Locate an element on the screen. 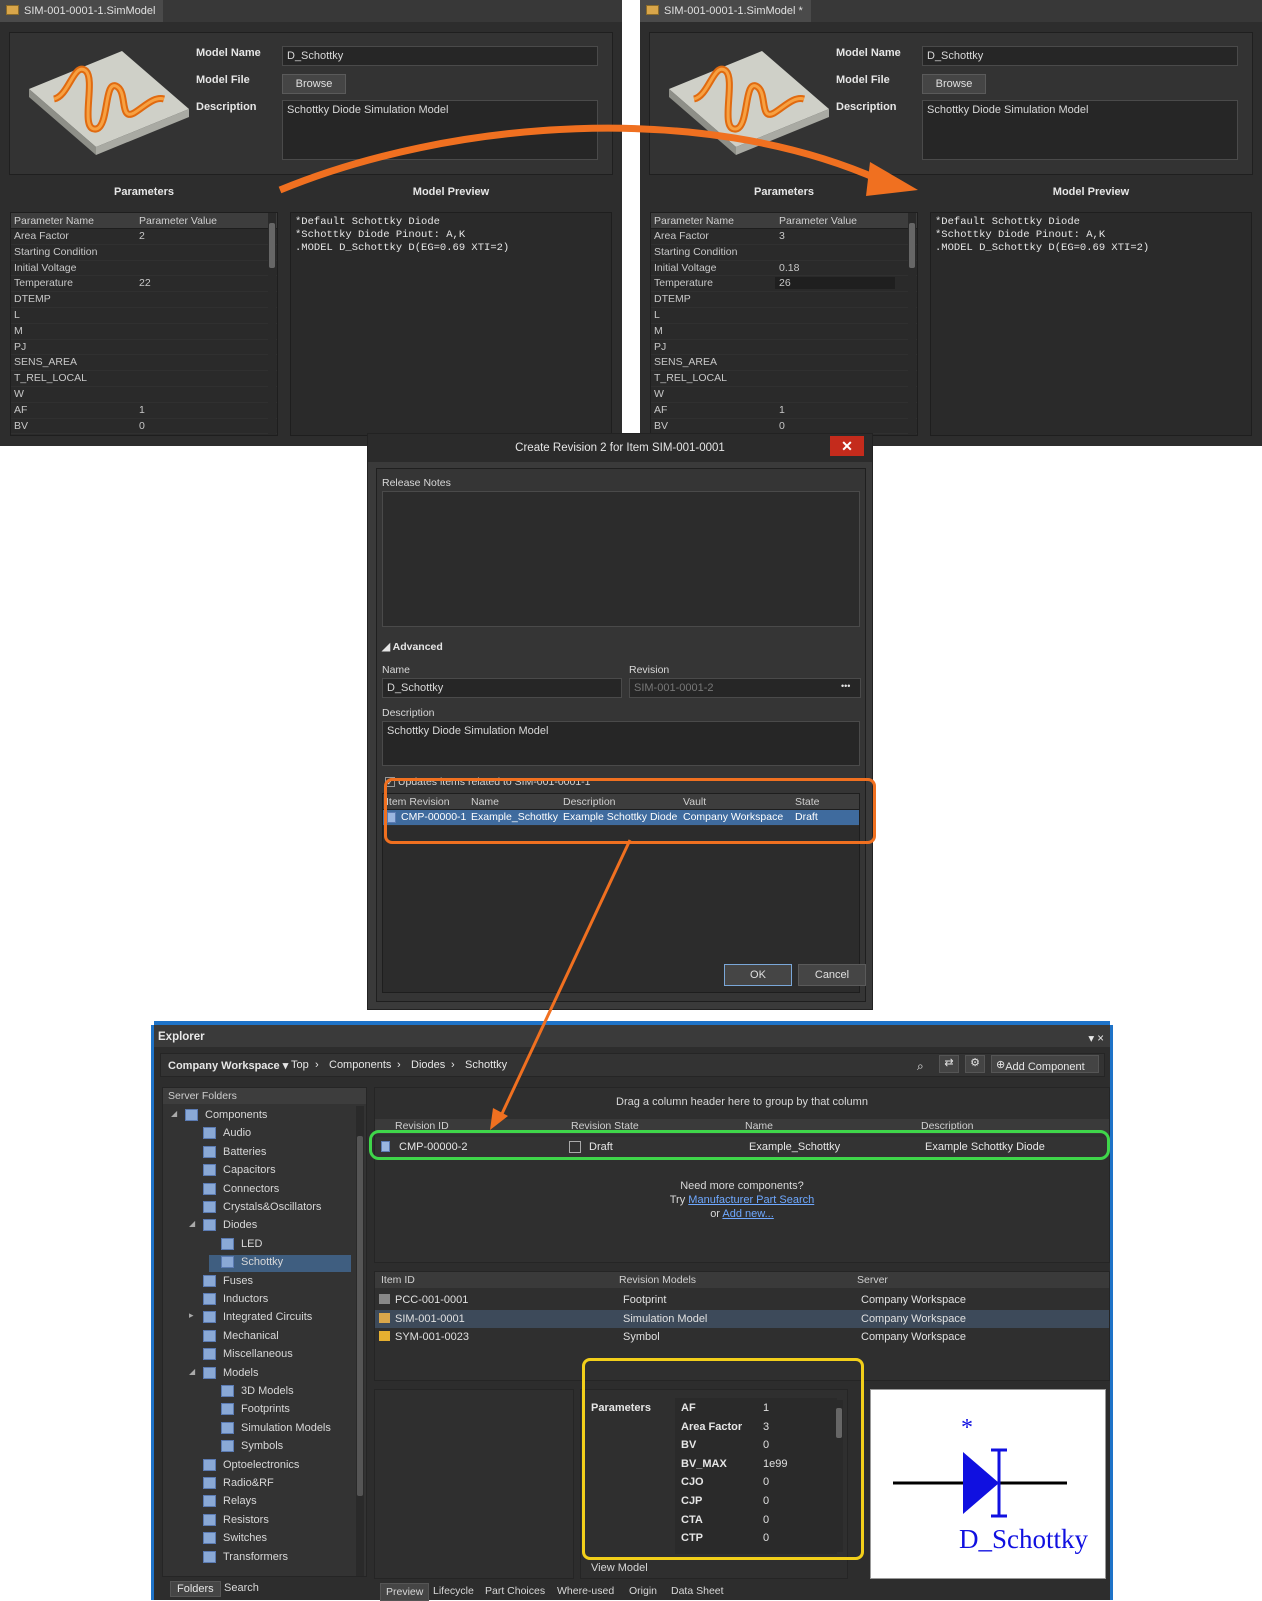 This screenshot has width=1262, height=1601. curved-arrow-head-icon is located at coordinates (892, 179).